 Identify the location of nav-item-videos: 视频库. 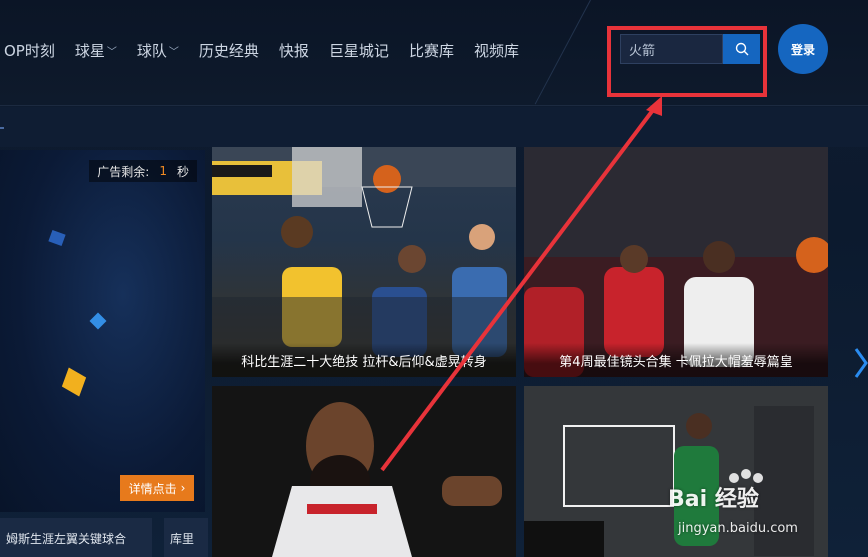
(496, 50).